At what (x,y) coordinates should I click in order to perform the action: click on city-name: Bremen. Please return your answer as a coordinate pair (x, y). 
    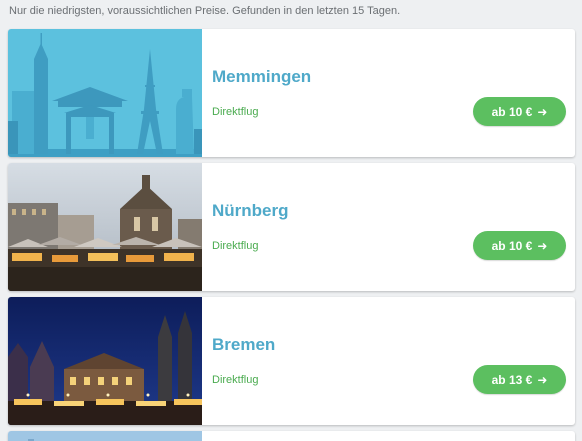
    Looking at the image, I should click on (244, 344).